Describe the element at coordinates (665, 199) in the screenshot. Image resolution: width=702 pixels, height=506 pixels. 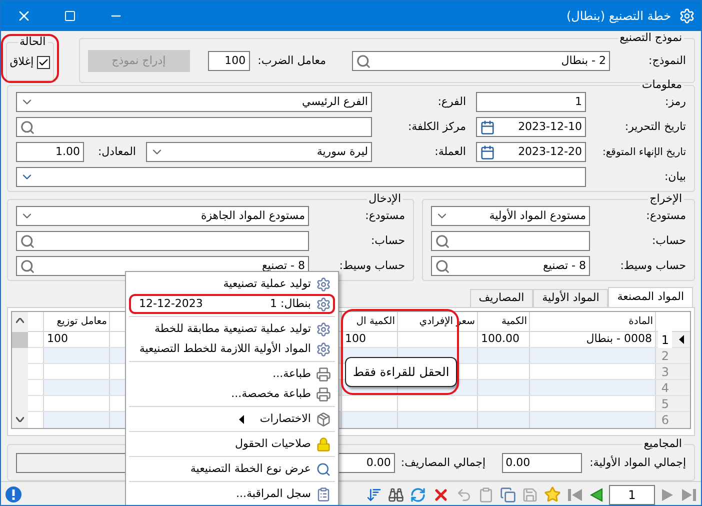
I see `group-title: الإخراج` at that location.